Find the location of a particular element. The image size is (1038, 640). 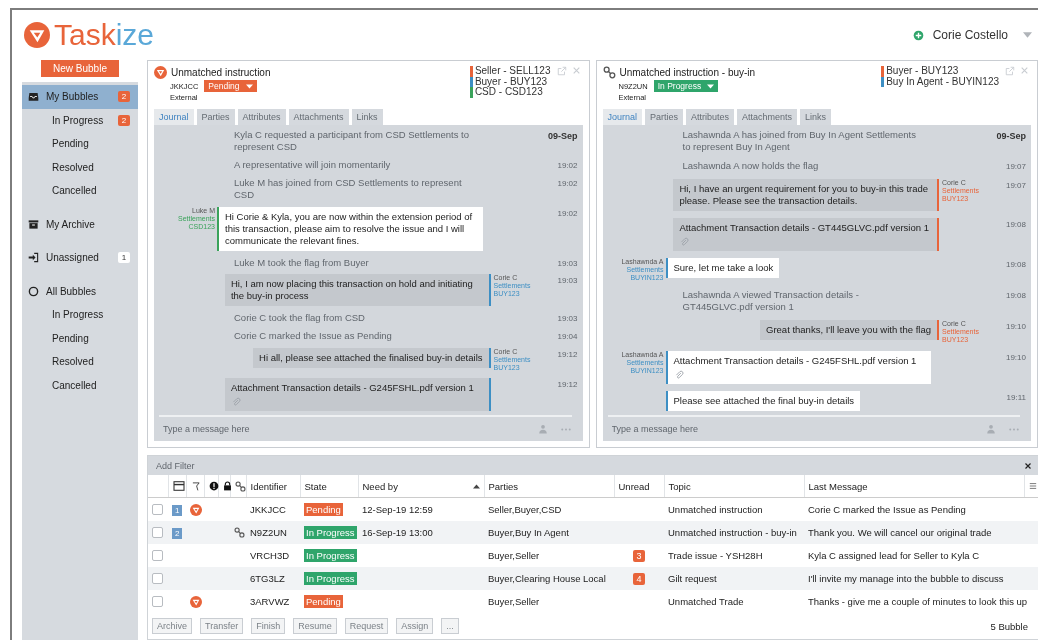

filter-bar: Add Filter is located at coordinates (593, 465).